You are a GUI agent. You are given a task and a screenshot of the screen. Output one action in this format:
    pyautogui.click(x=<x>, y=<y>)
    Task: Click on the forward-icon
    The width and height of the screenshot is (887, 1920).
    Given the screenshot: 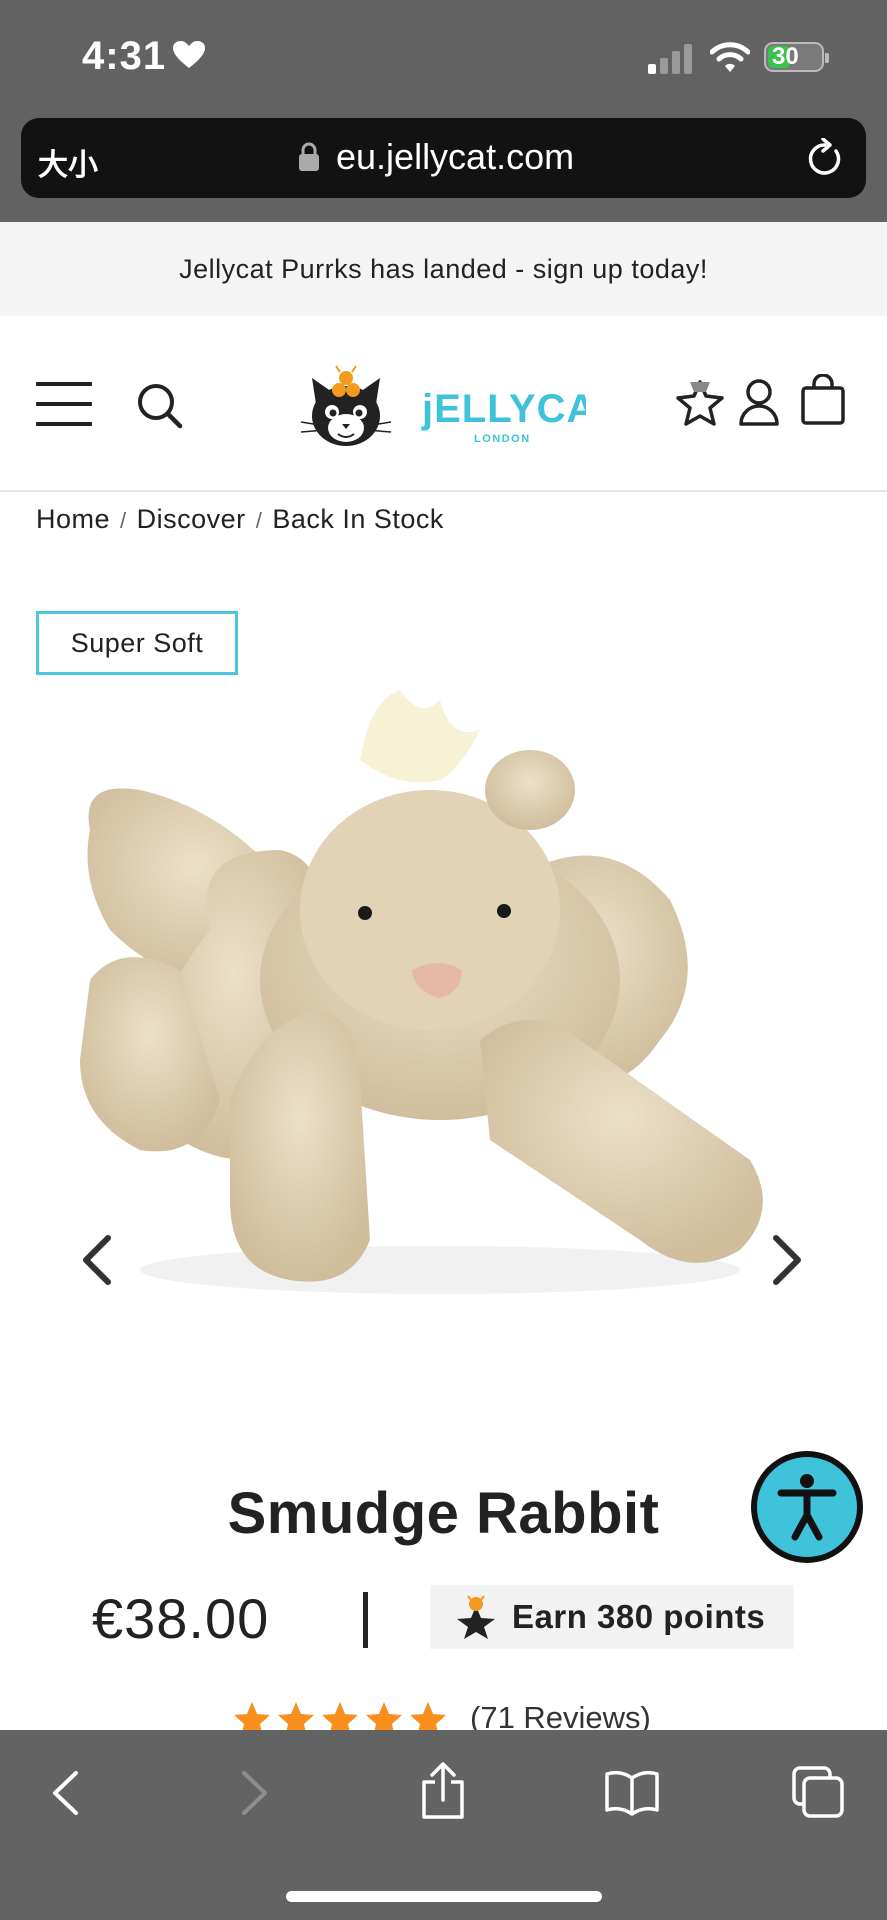 What is the action you would take?
    pyautogui.click(x=255, y=1793)
    